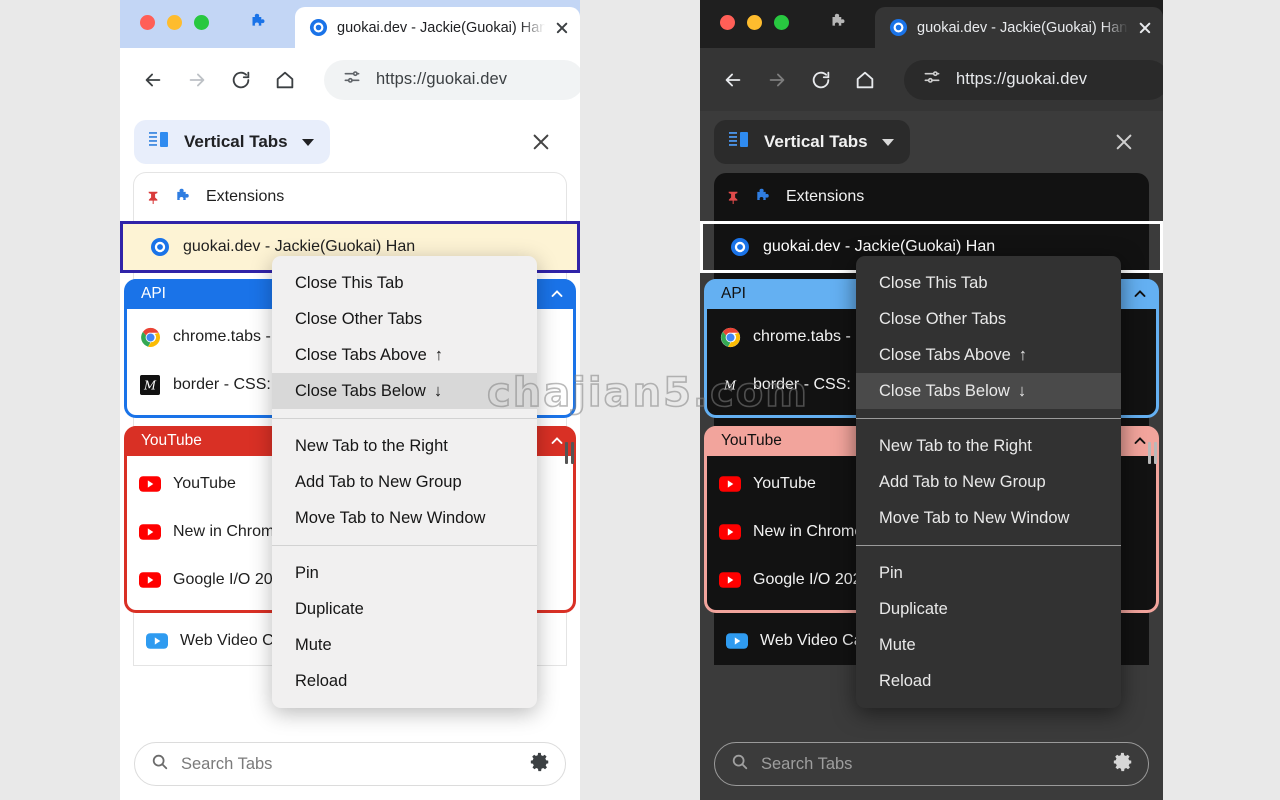  What do you see at coordinates (740, 764) in the screenshot?
I see `search-icon` at bounding box center [740, 764].